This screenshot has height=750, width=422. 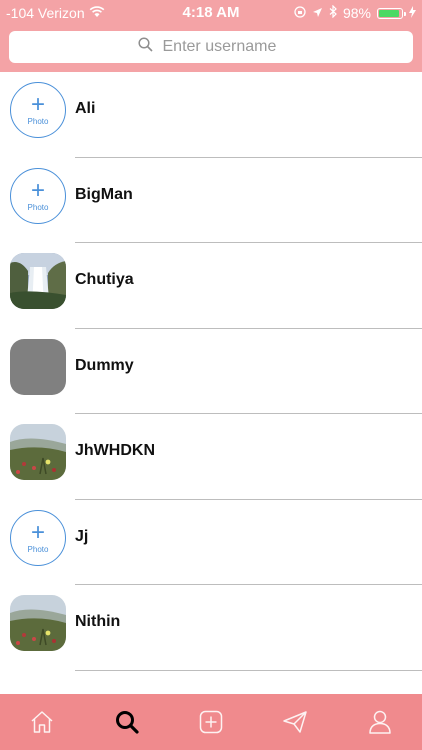 I want to click on tab-bar, so click(x=211, y=722).